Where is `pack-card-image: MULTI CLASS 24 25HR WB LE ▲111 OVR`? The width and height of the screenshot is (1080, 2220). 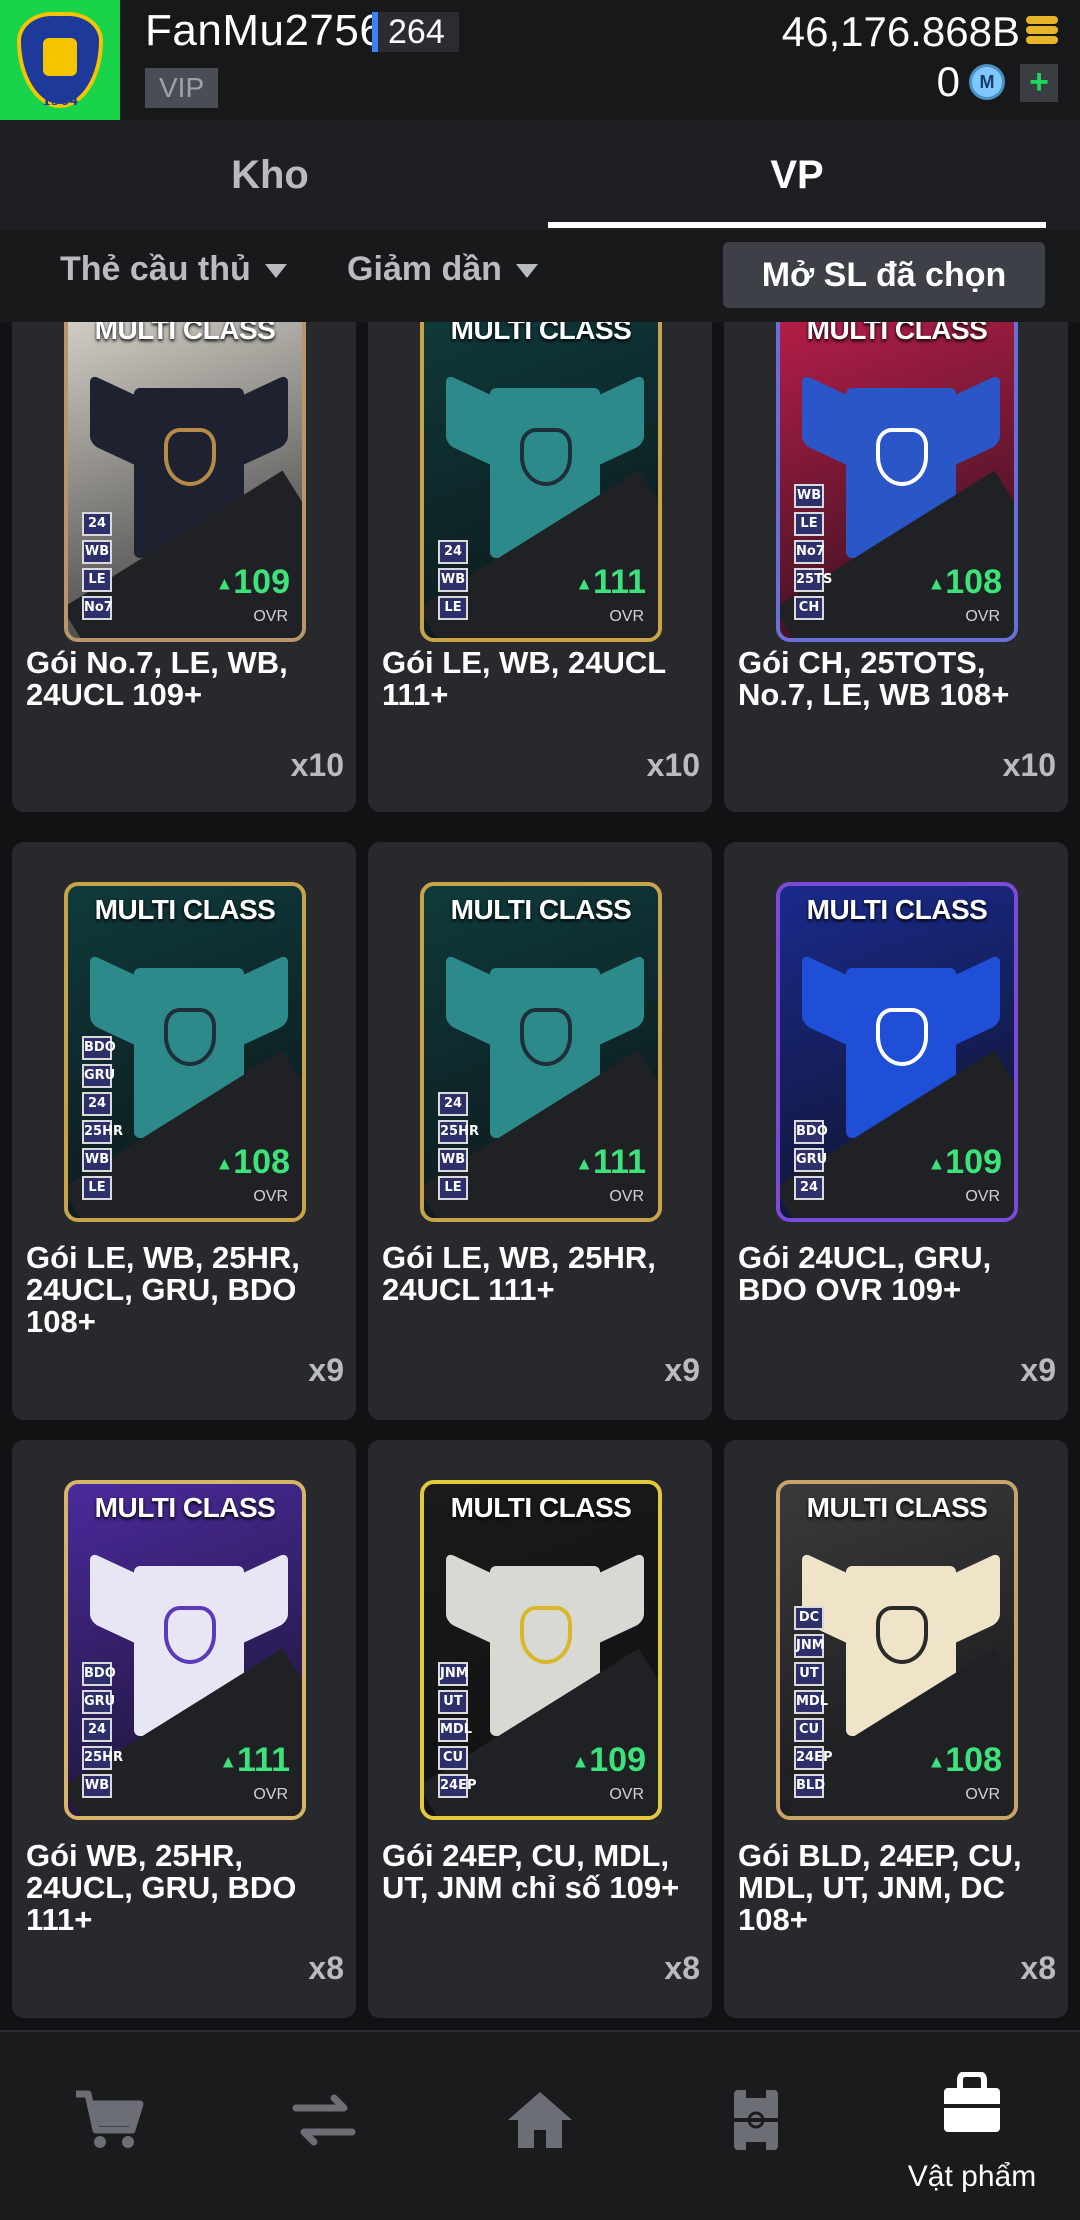
pack-card-image: MULTI CLASS 24 25HR WB LE ▲111 OVR is located at coordinates (541, 1052).